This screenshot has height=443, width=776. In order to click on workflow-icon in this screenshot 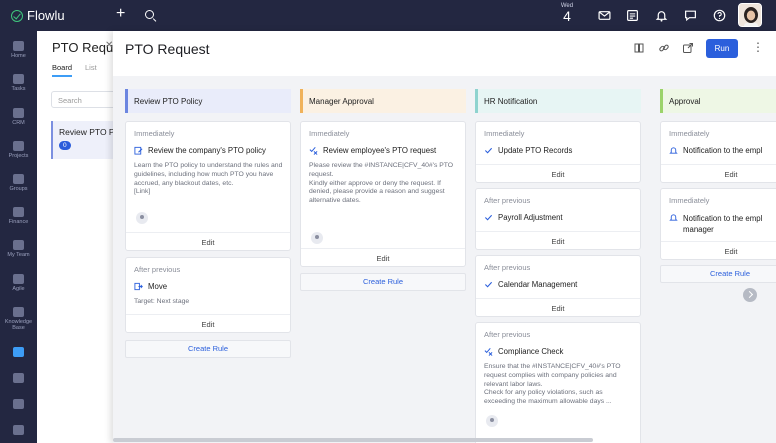, I will do `click(18, 352)`.